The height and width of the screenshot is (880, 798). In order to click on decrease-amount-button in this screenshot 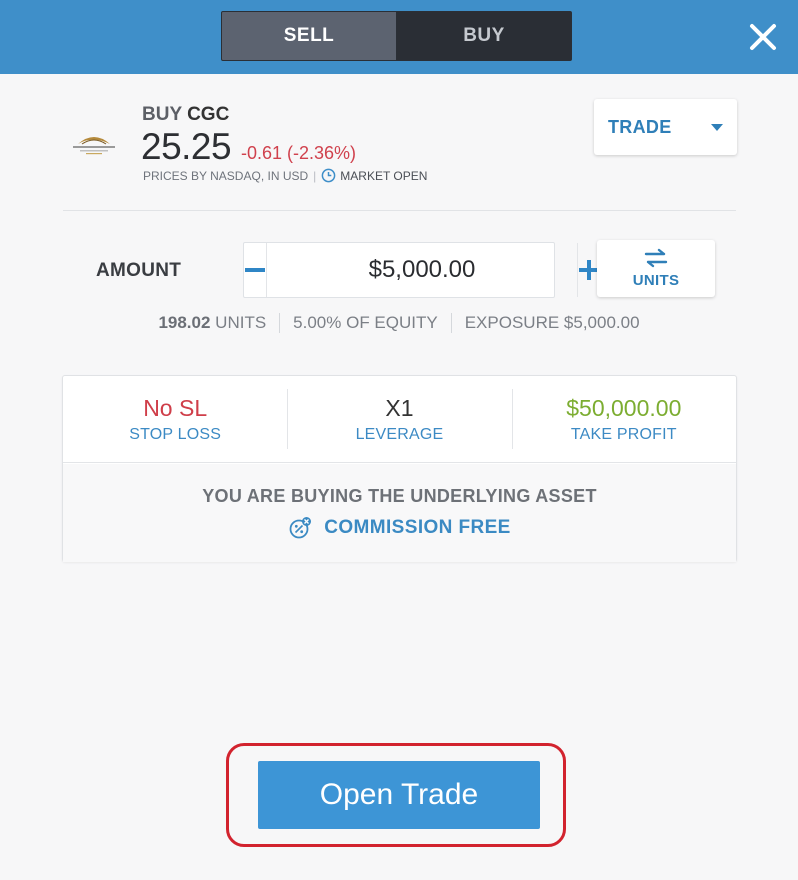, I will do `click(255, 270)`.